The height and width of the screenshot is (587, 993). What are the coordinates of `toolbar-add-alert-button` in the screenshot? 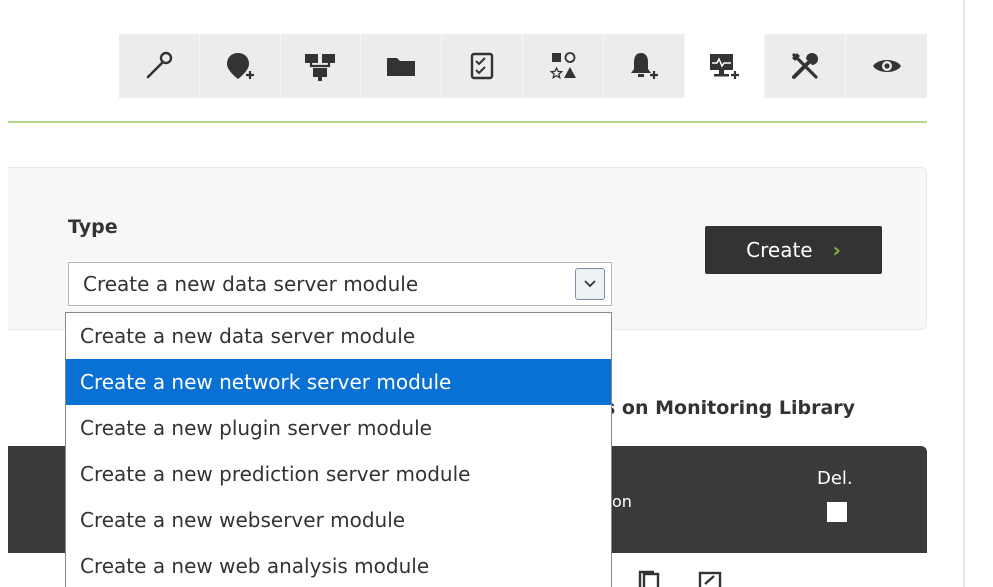 It's located at (644, 66).